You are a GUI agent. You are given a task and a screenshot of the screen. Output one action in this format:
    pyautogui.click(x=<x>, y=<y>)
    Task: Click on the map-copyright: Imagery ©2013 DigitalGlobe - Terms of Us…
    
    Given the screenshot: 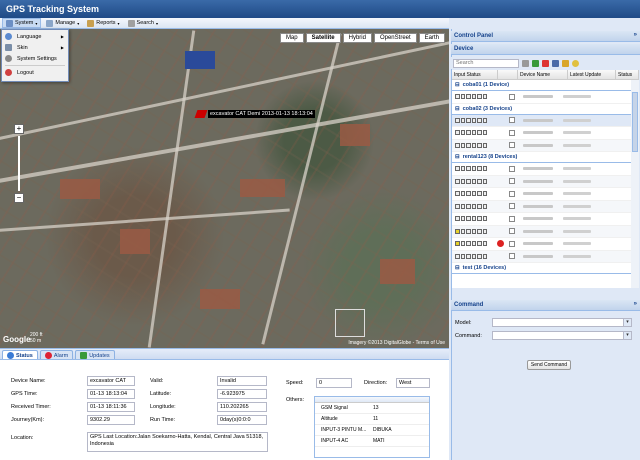 What is the action you would take?
    pyautogui.click(x=396, y=343)
    